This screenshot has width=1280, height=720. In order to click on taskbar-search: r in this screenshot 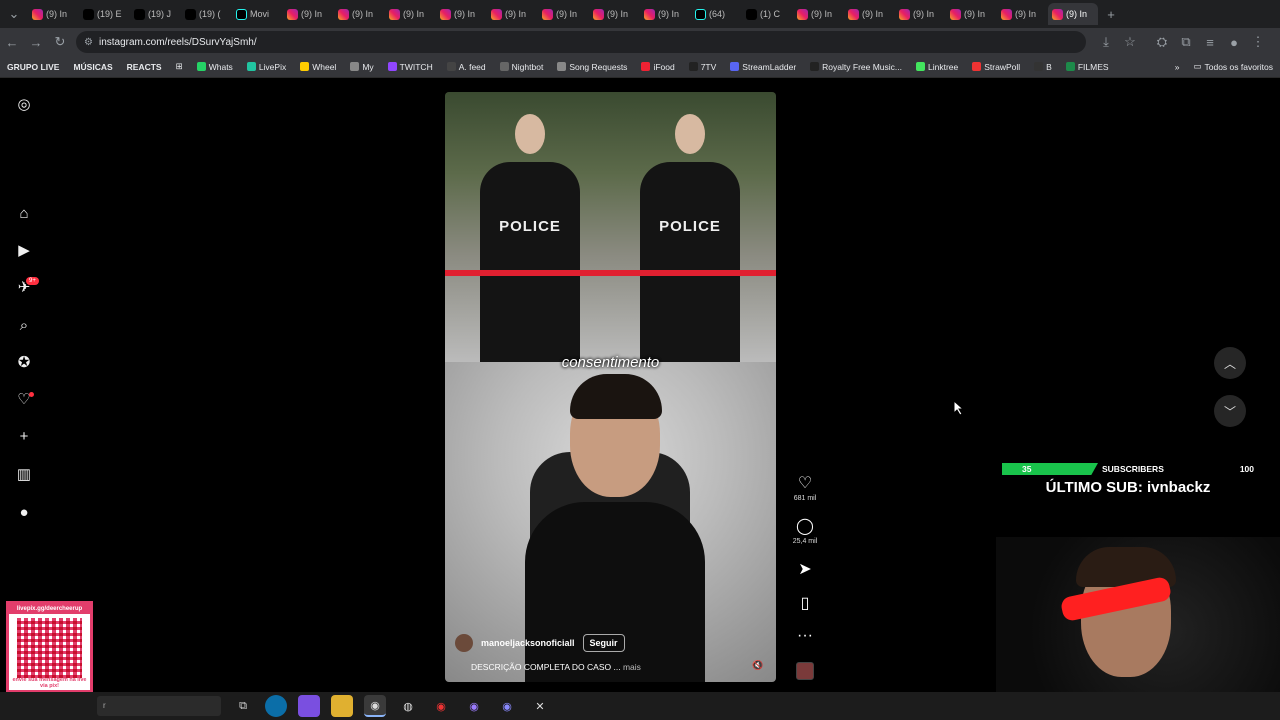, I will do `click(159, 706)`.